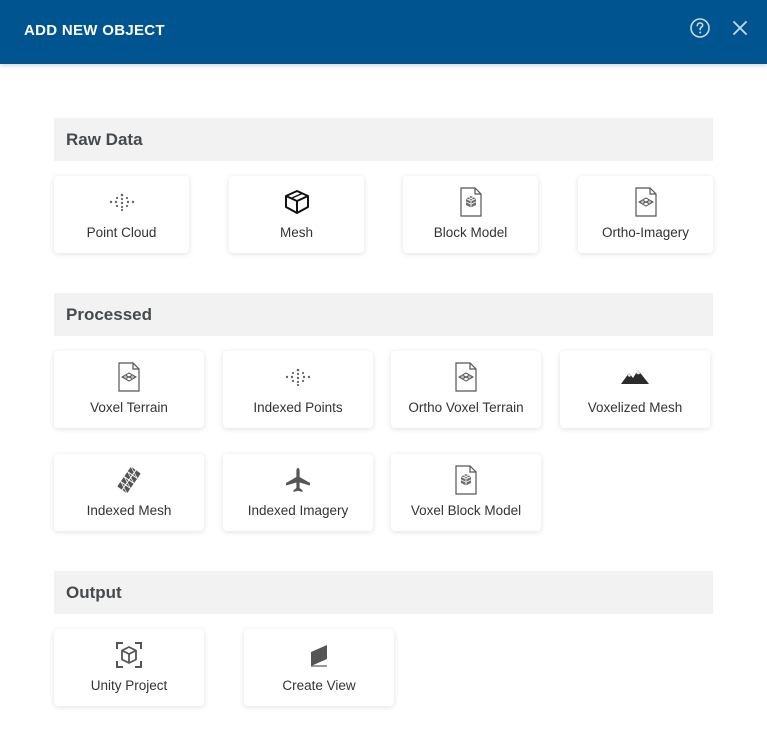 The height and width of the screenshot is (754, 767). I want to click on card-label: Block Model, so click(470, 232).